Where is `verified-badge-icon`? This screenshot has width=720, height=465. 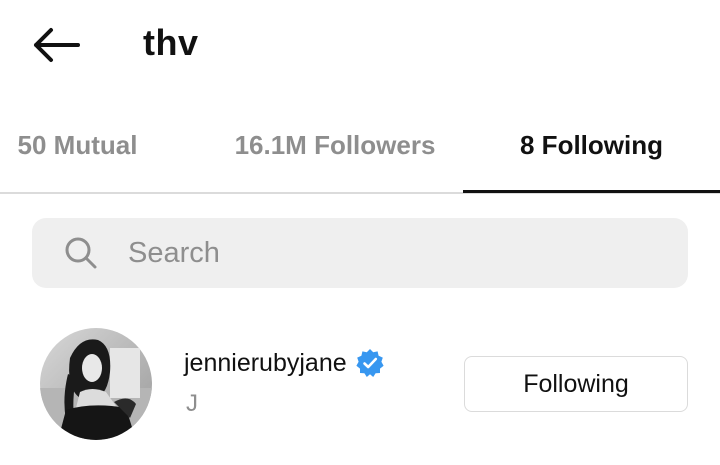
verified-badge-icon is located at coordinates (370, 363).